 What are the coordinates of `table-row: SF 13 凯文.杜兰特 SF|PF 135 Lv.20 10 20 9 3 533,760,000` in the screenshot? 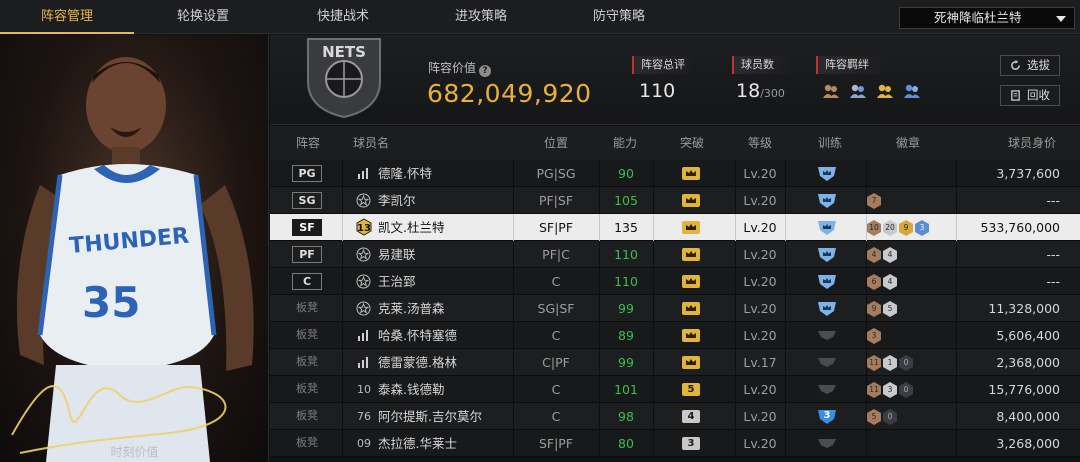 It's located at (675, 227).